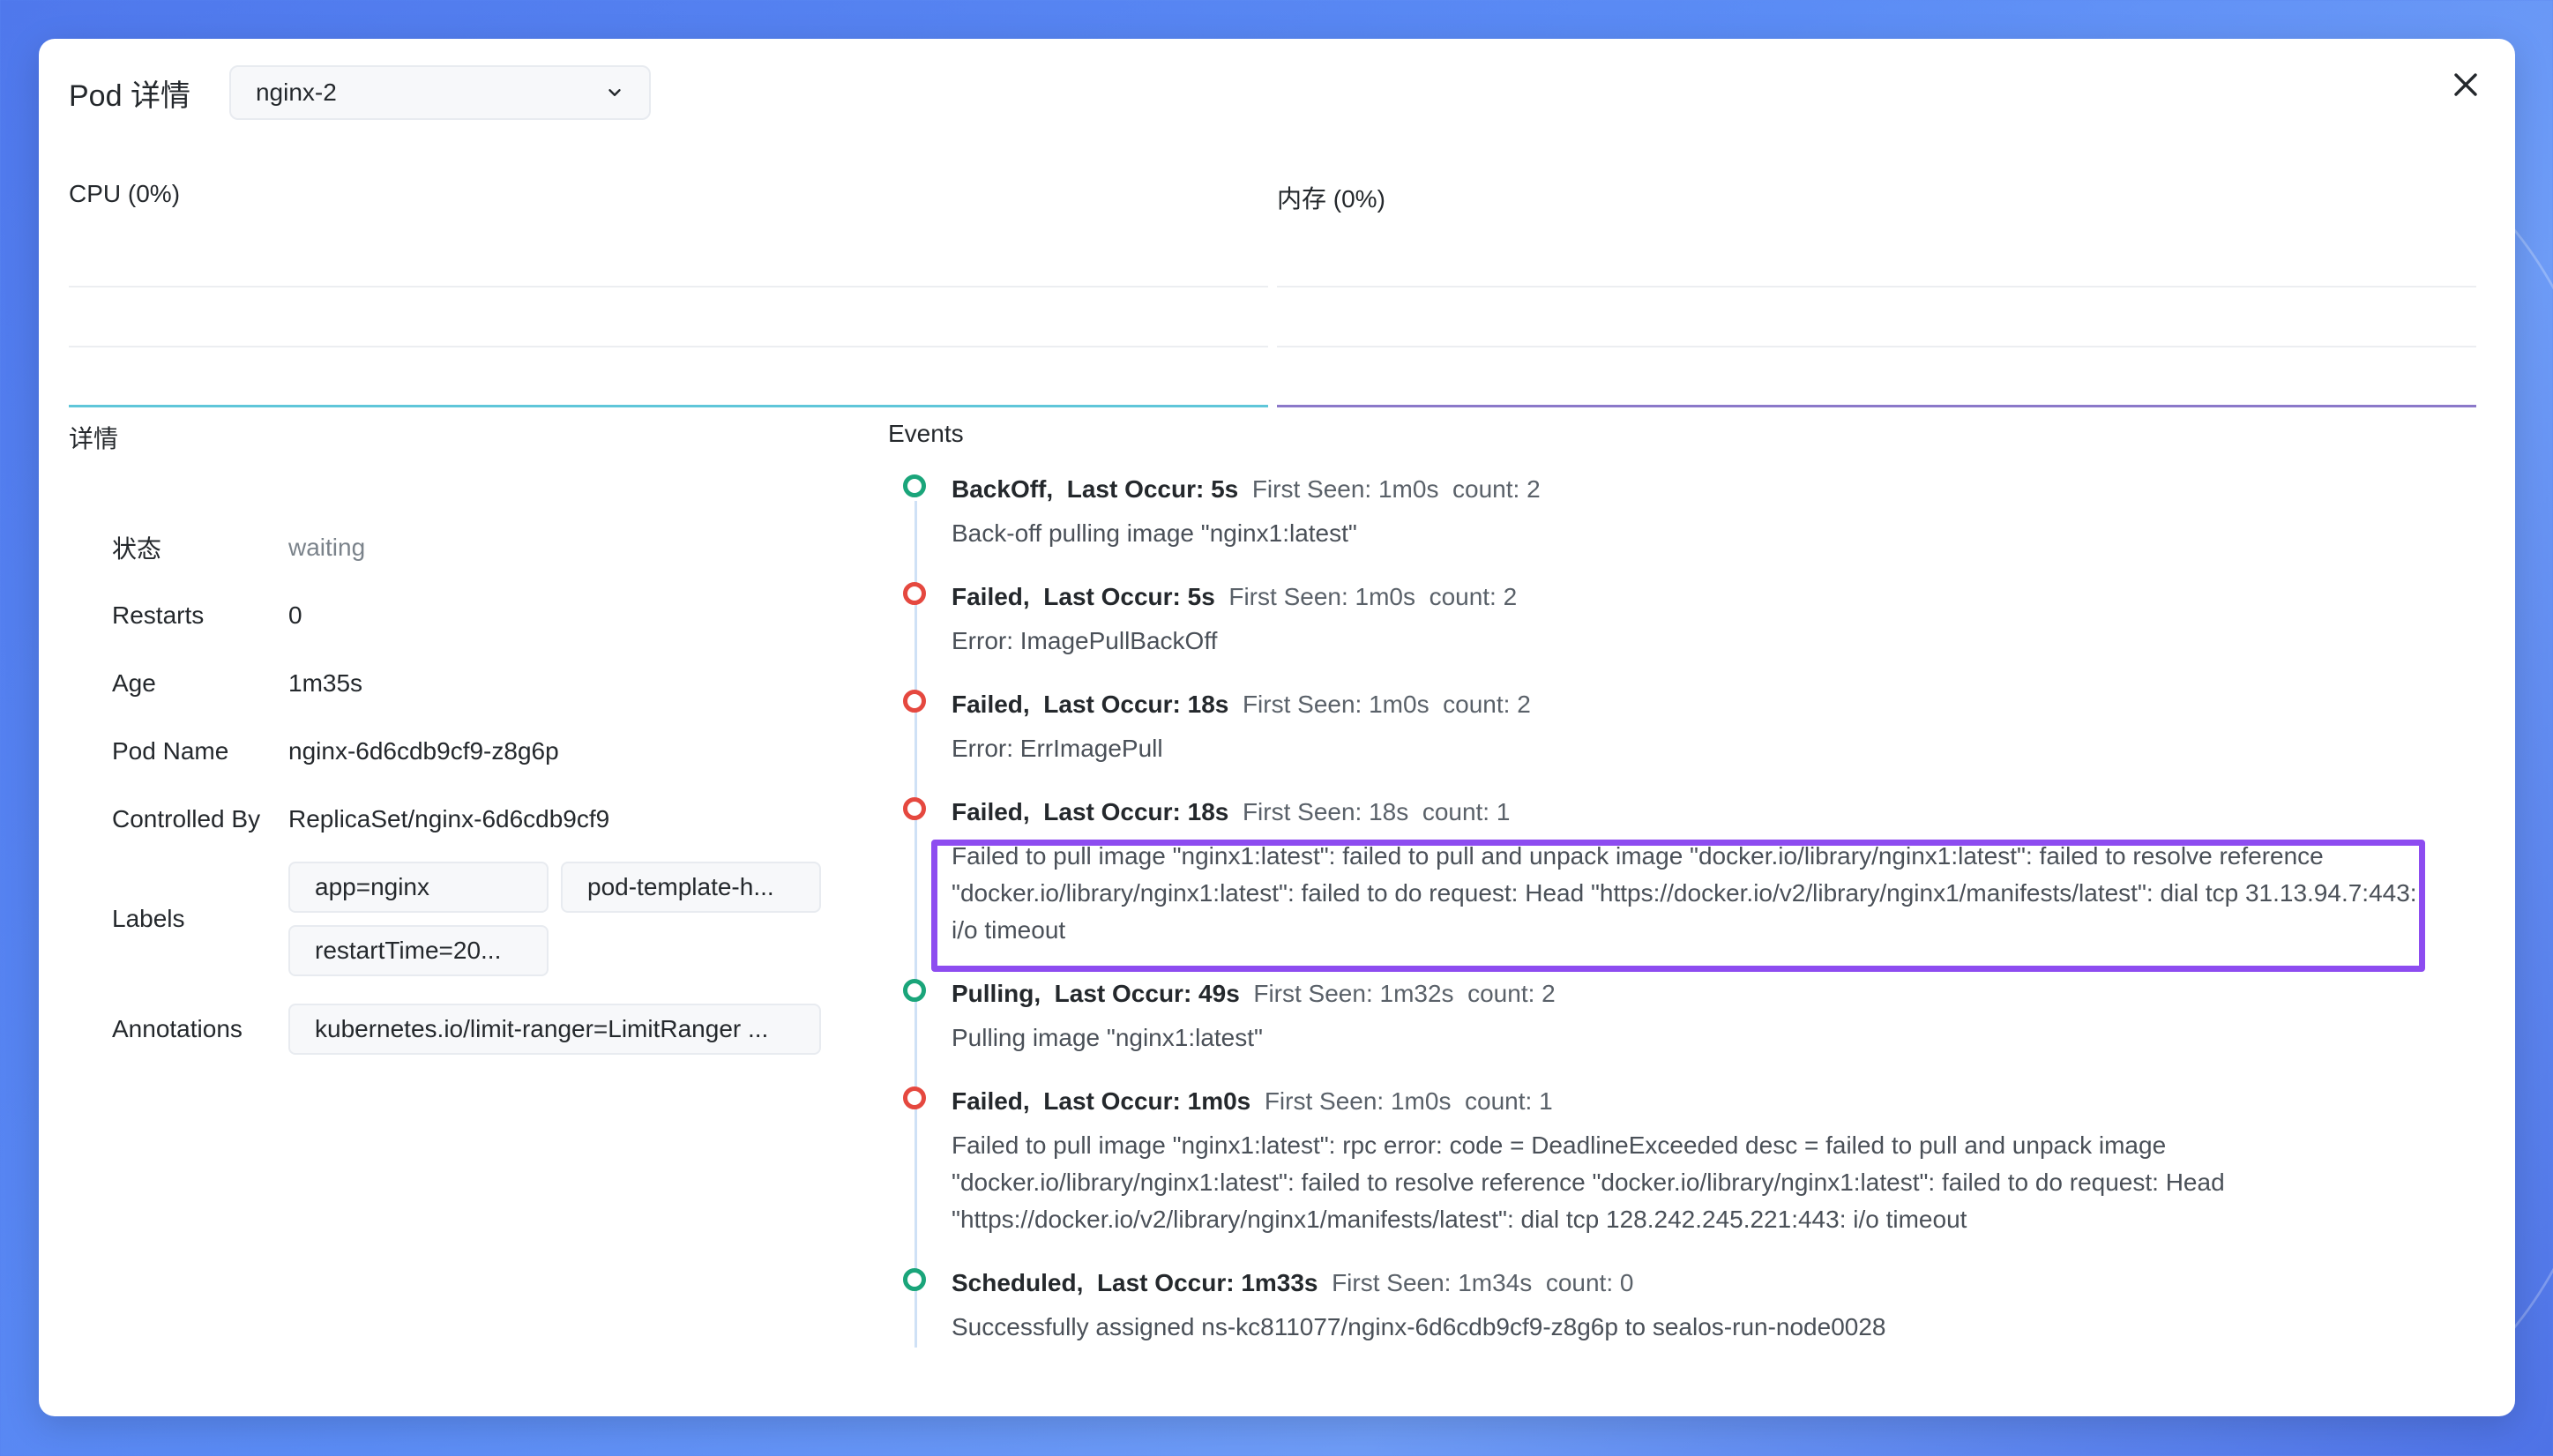  Describe the element at coordinates (1085, 640) in the screenshot. I see `event-message: Error: ImagePullBackOff` at that location.